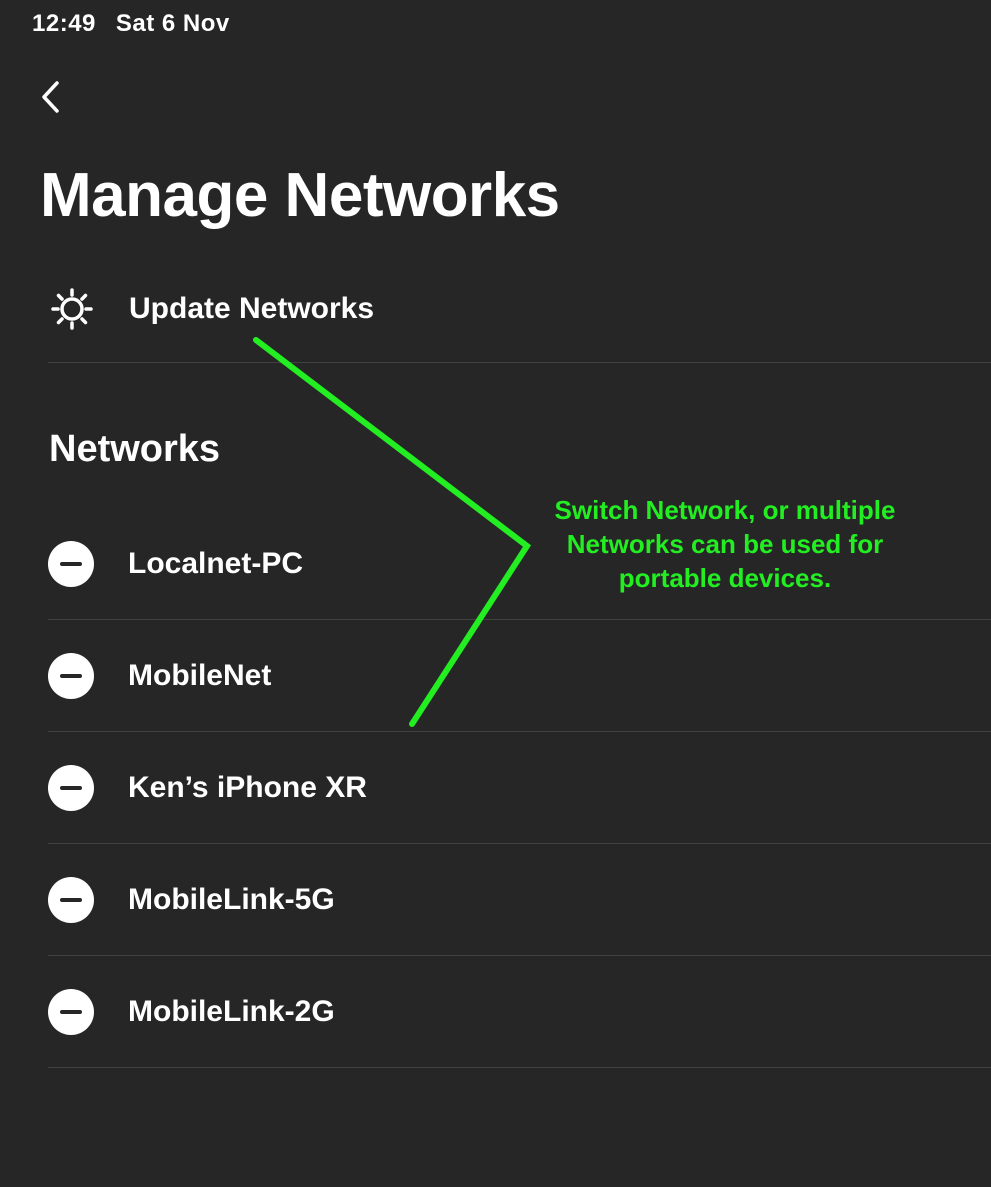  I want to click on network-row-mobilelink-2g: MobileLink-2G, so click(519, 1012).